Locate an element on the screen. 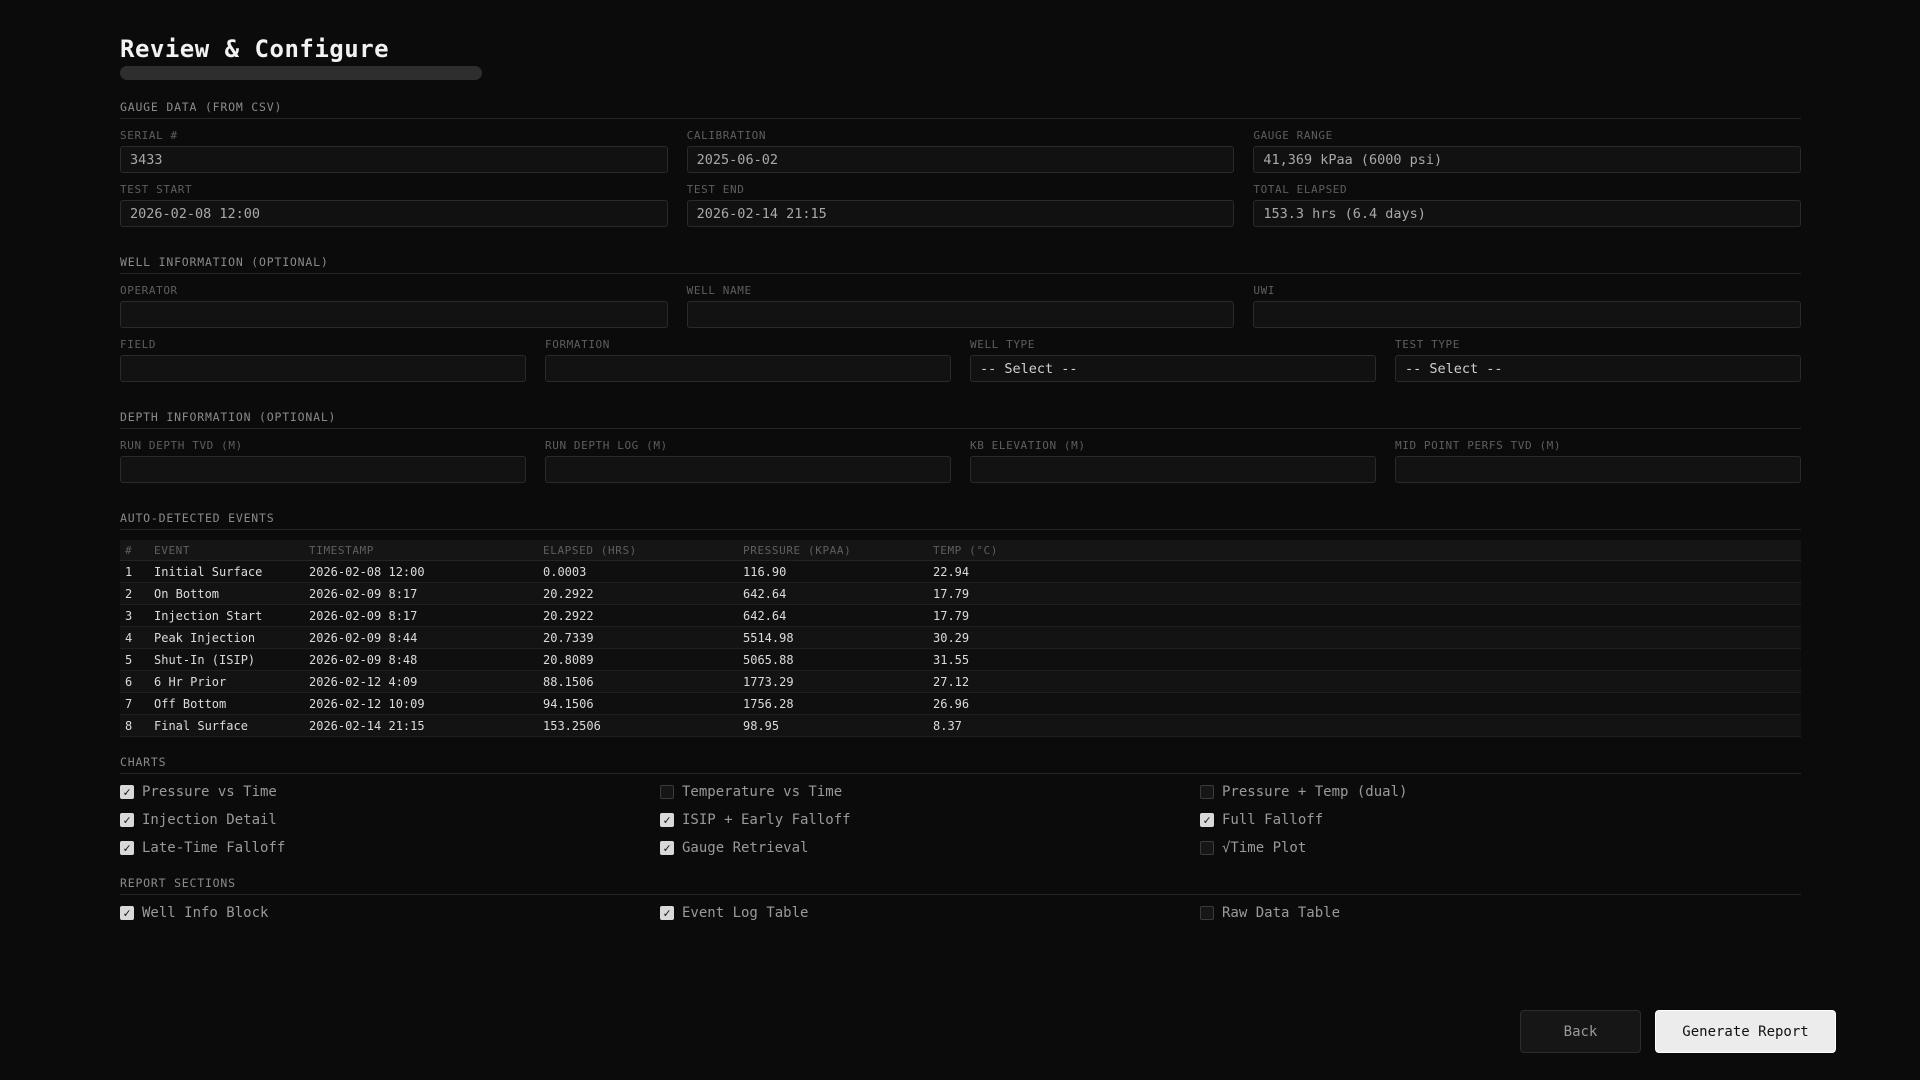  col-pressure: PRESSURE (KPAA) is located at coordinates (833, 550).